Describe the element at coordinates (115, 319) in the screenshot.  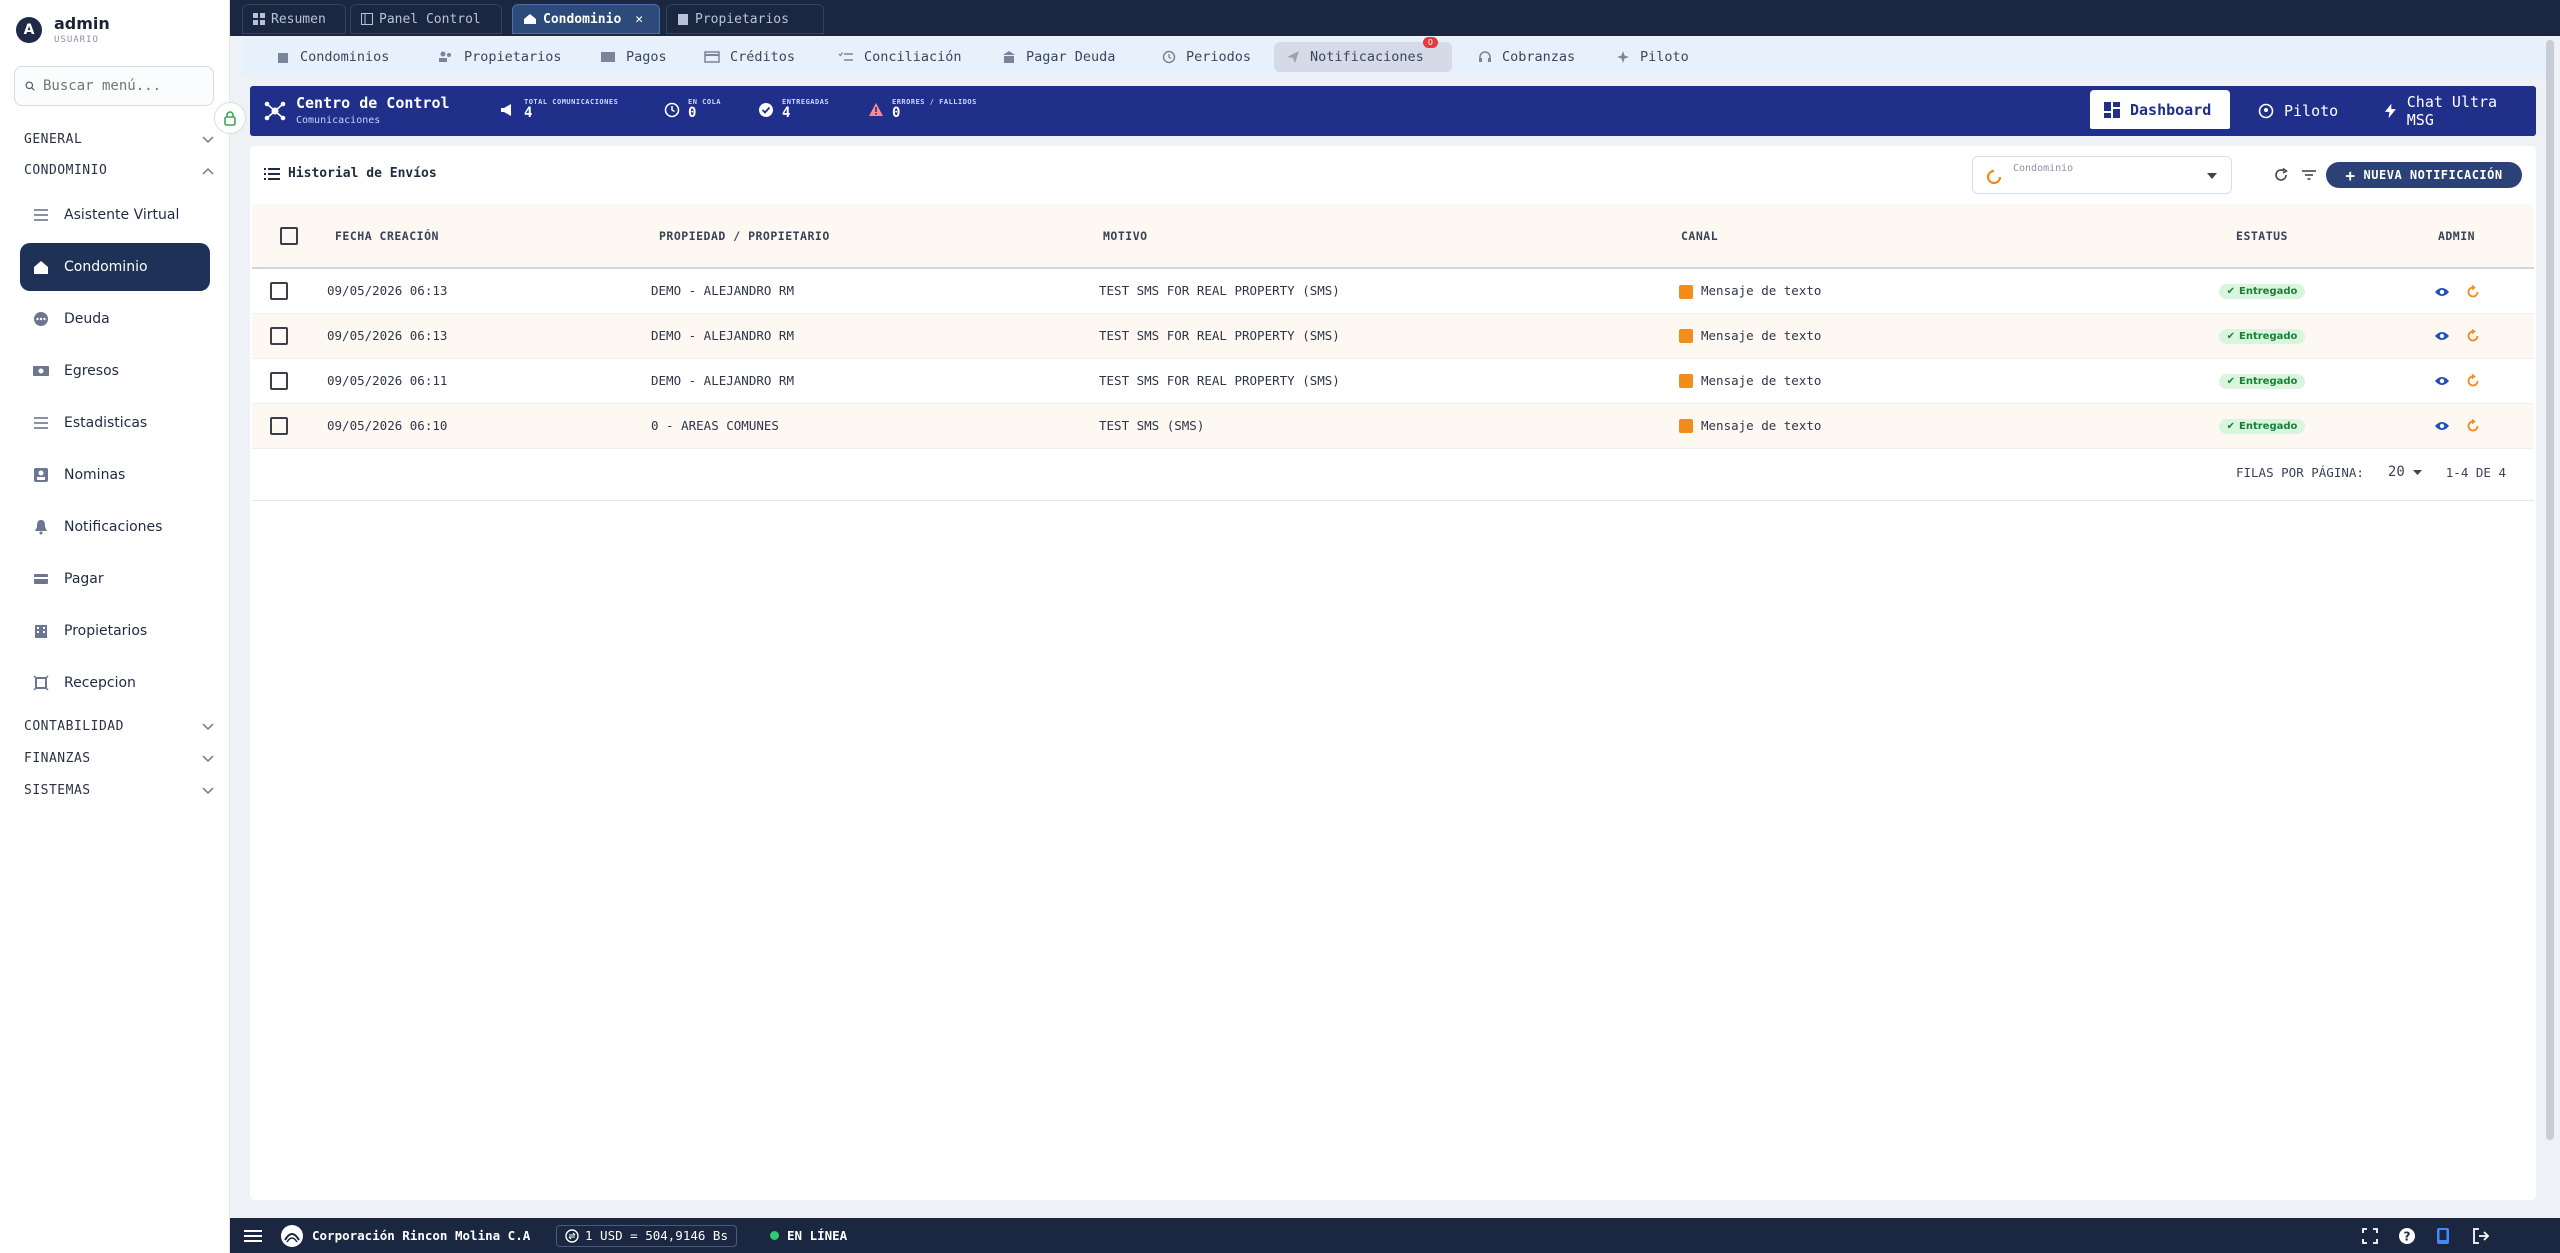
I see `sidebar-item-deuda: Deuda` at that location.